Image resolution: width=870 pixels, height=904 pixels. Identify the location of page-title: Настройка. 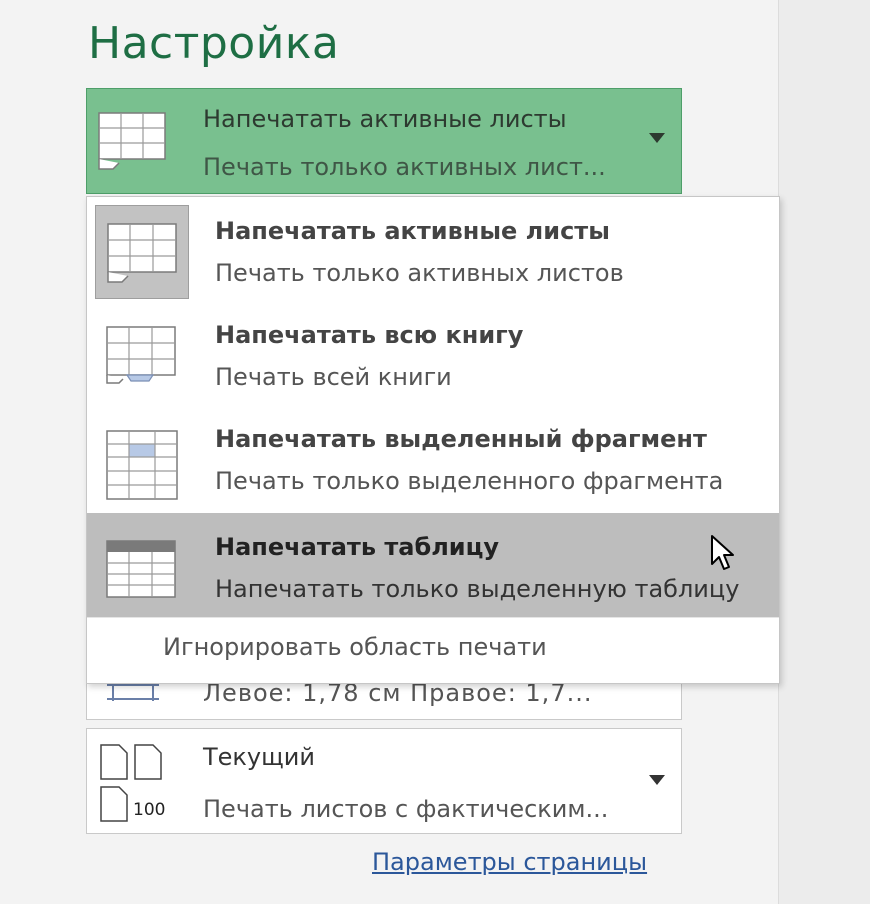
(214, 43).